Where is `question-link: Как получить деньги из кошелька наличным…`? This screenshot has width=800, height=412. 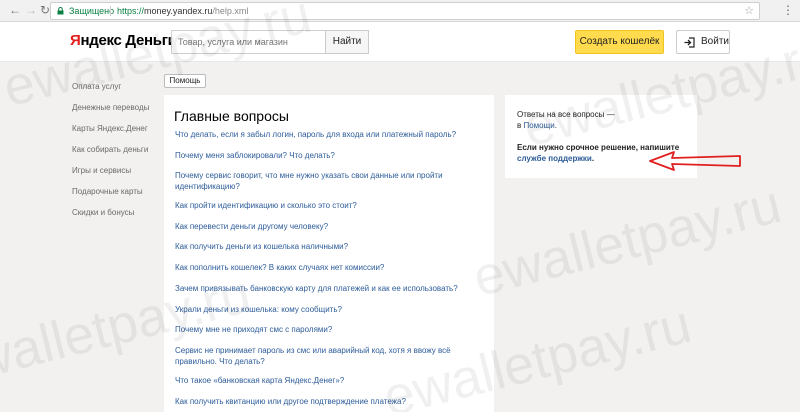 question-link: Как получить деньги из кошелька наличным… is located at coordinates (325, 247).